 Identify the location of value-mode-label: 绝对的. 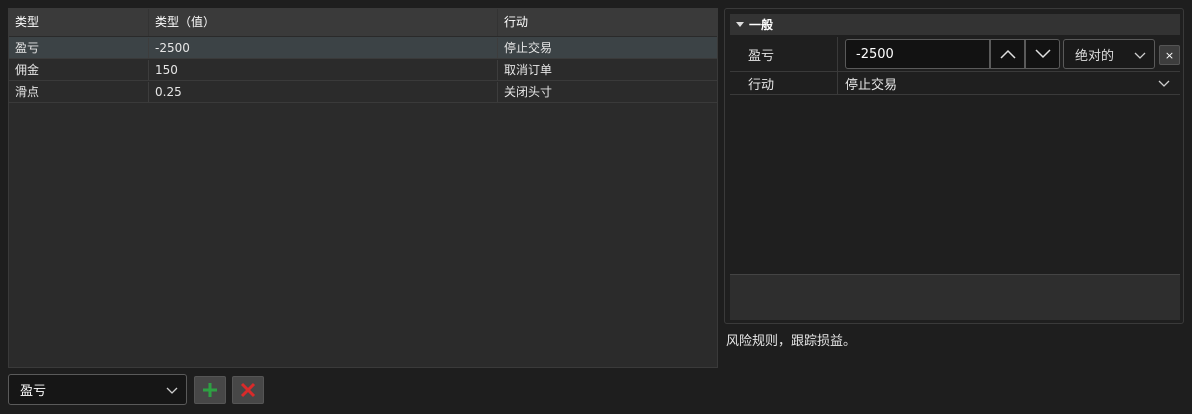
(1095, 56).